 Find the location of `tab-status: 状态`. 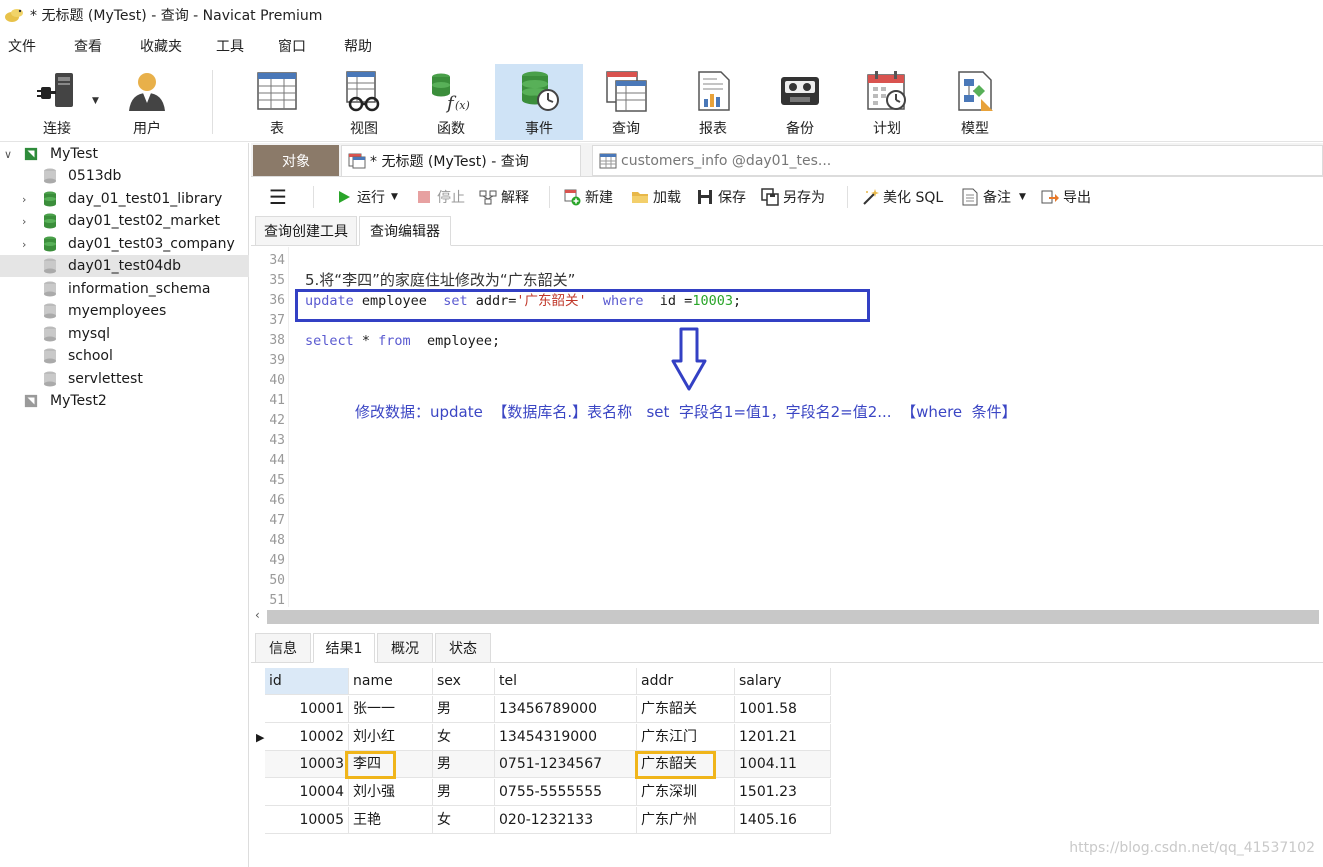

tab-status: 状态 is located at coordinates (463, 648).